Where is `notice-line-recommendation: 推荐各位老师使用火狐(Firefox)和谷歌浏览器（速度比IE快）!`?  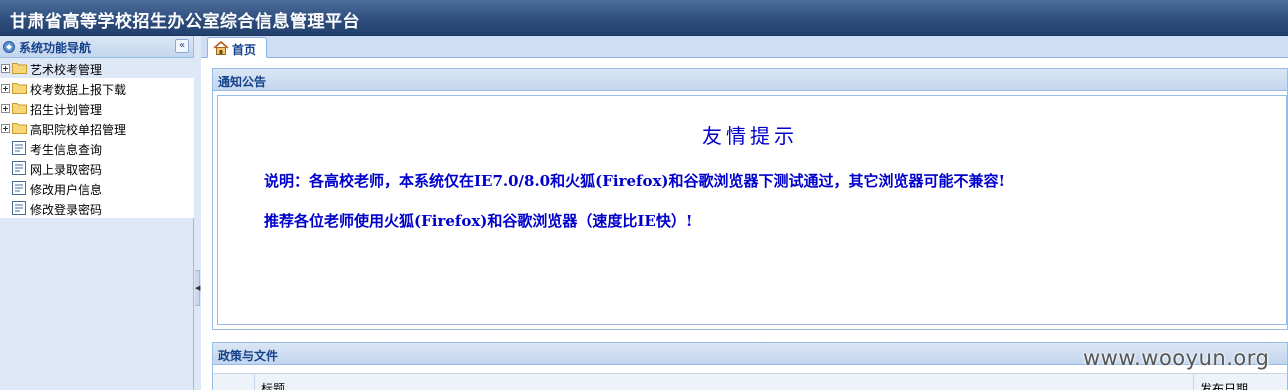
notice-line-recommendation: 推荐各位老师使用火狐(Firefox)和谷歌浏览器（速度比IE快）! is located at coordinates (478, 221).